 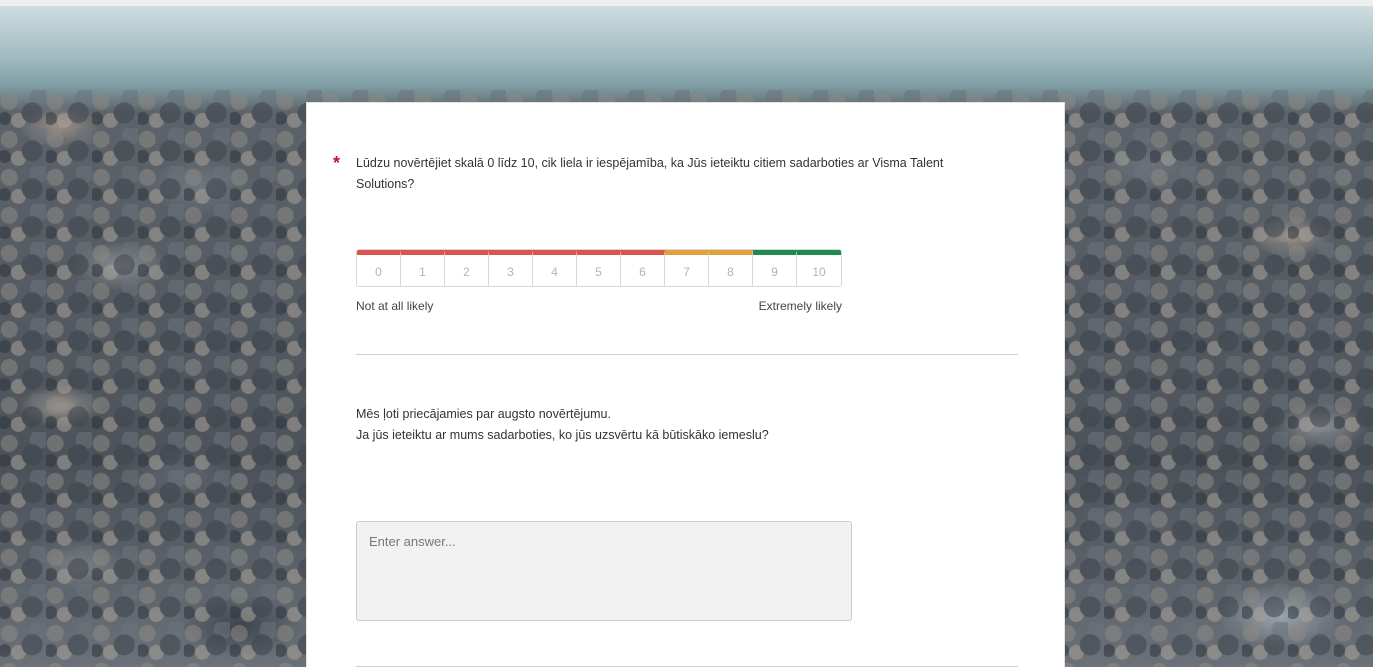 What do you see at coordinates (511, 268) in the screenshot?
I see `nps-option-3: 3` at bounding box center [511, 268].